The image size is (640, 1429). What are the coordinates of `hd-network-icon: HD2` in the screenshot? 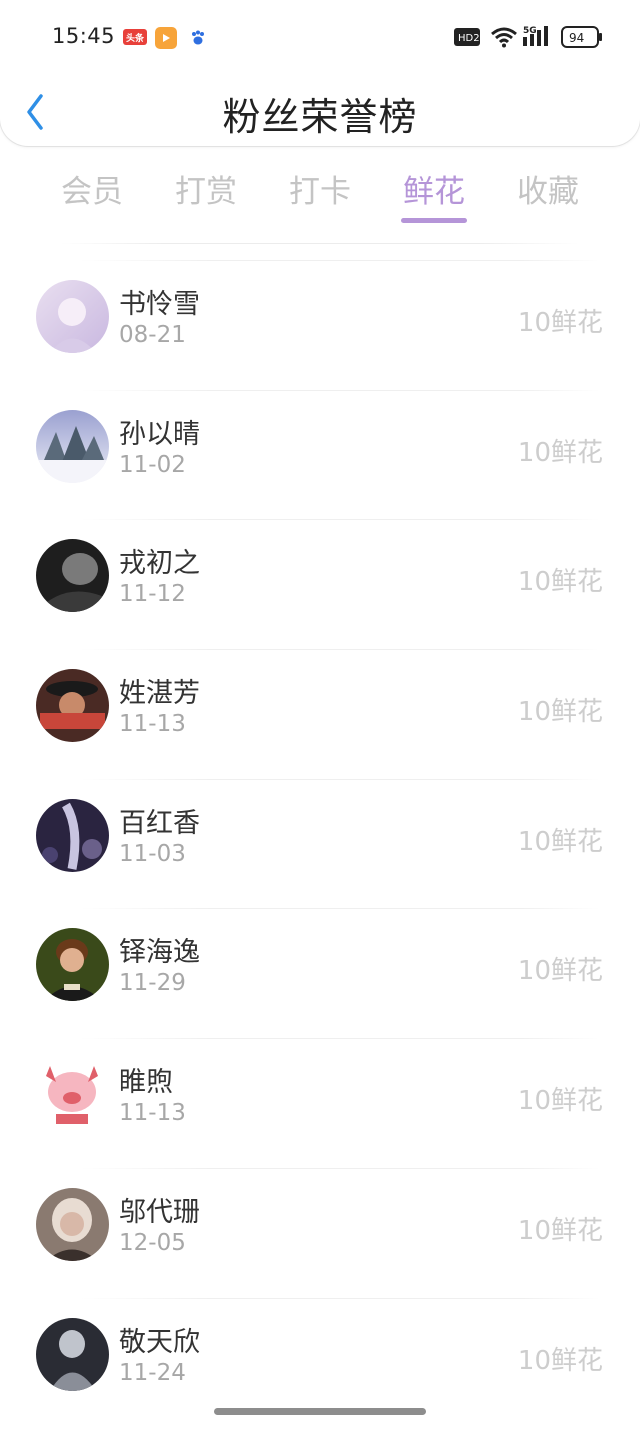 It's located at (467, 39).